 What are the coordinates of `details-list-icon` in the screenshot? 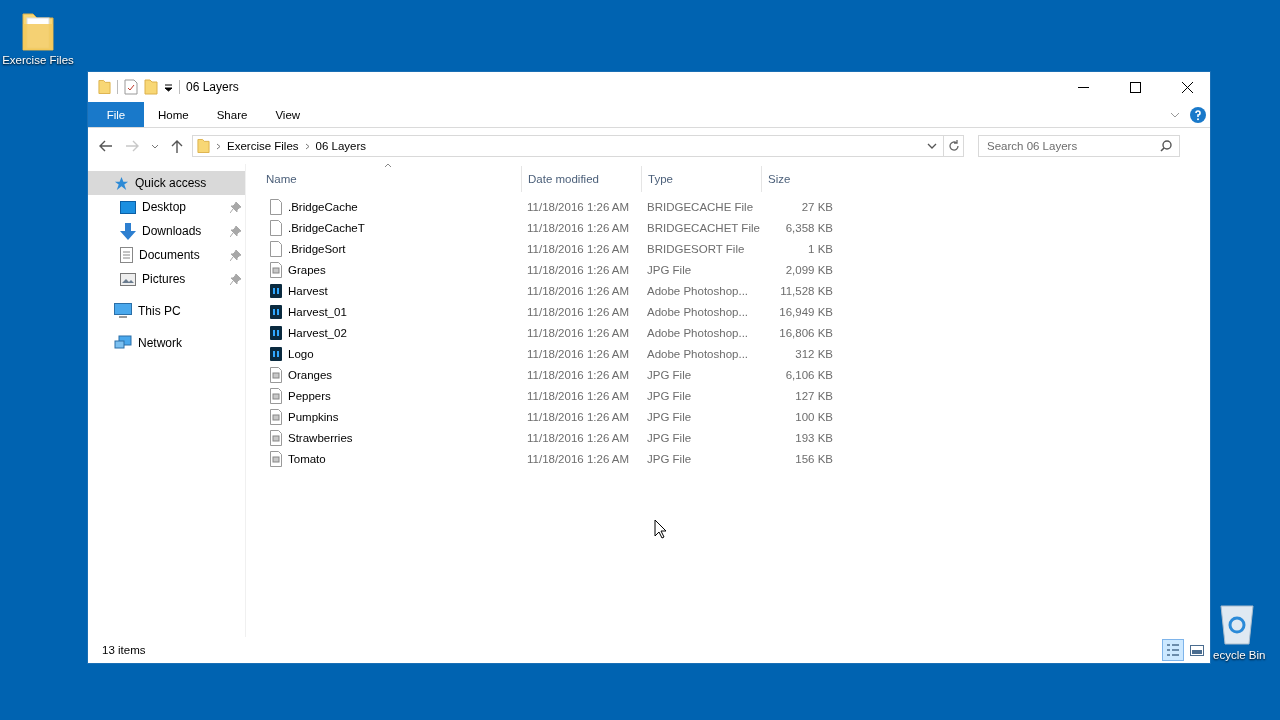 It's located at (1173, 650).